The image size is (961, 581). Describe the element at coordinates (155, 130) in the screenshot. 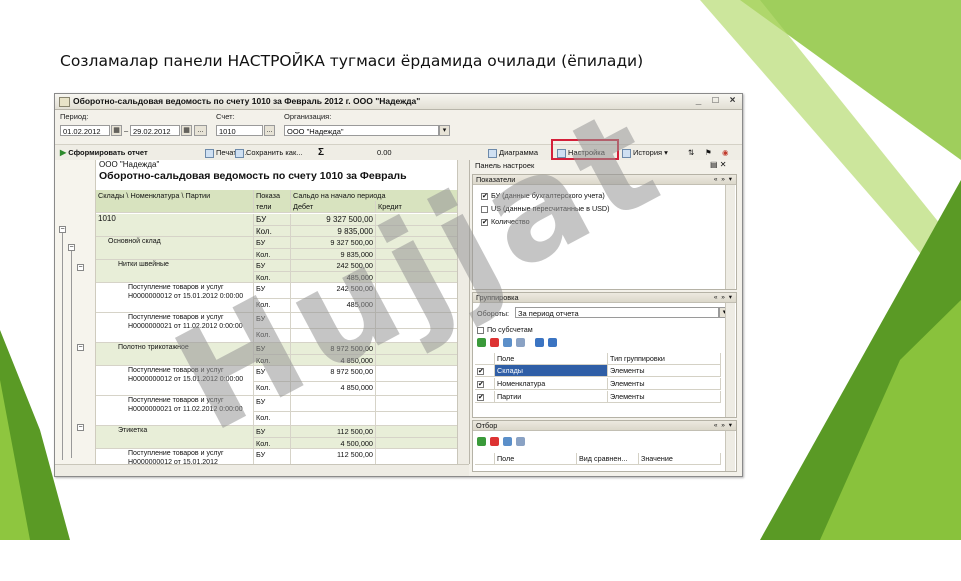

I see `date-to-field: 29.02.2012` at that location.